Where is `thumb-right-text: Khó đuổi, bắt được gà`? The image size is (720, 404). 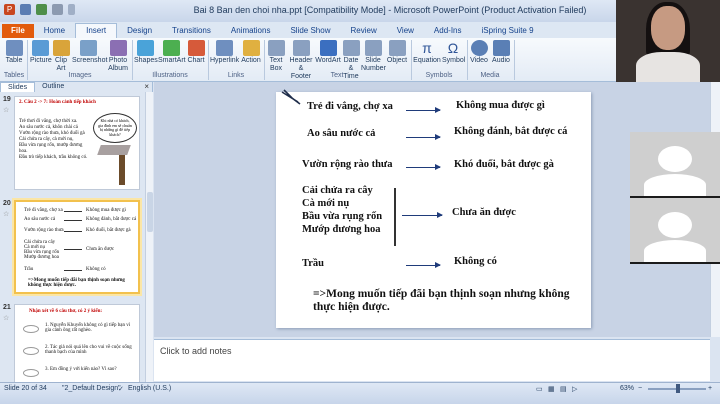 thumb-right-text: Khó đuổi, bắt được gà is located at coordinates (108, 230).